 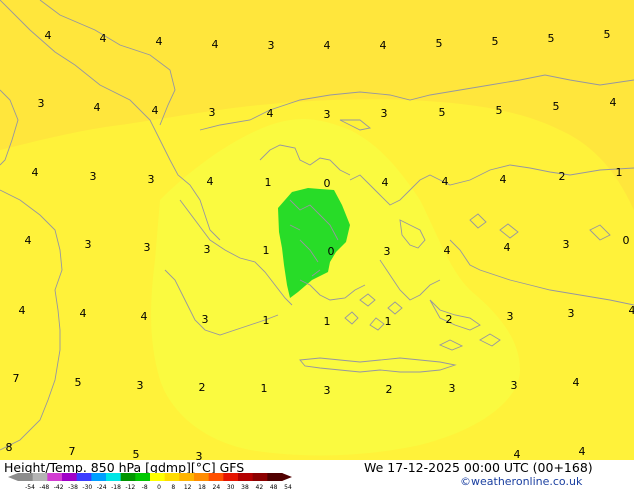 What do you see at coordinates (130, 487) in the screenshot?
I see `colorbar-tick-label: -12` at bounding box center [130, 487].